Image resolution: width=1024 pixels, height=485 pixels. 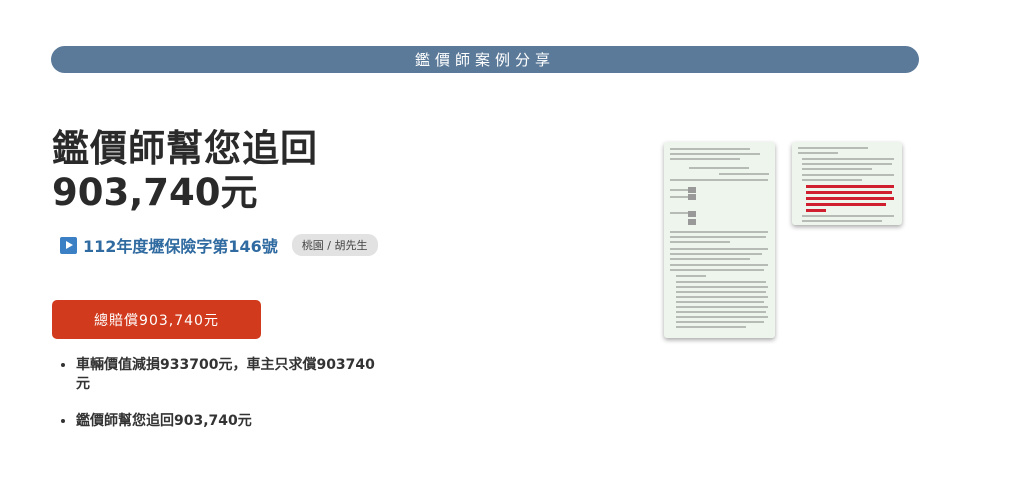 What do you see at coordinates (226, 375) in the screenshot?
I see `list-item: 車輛價值減損933700元，車主只求償903740元` at bounding box center [226, 375].